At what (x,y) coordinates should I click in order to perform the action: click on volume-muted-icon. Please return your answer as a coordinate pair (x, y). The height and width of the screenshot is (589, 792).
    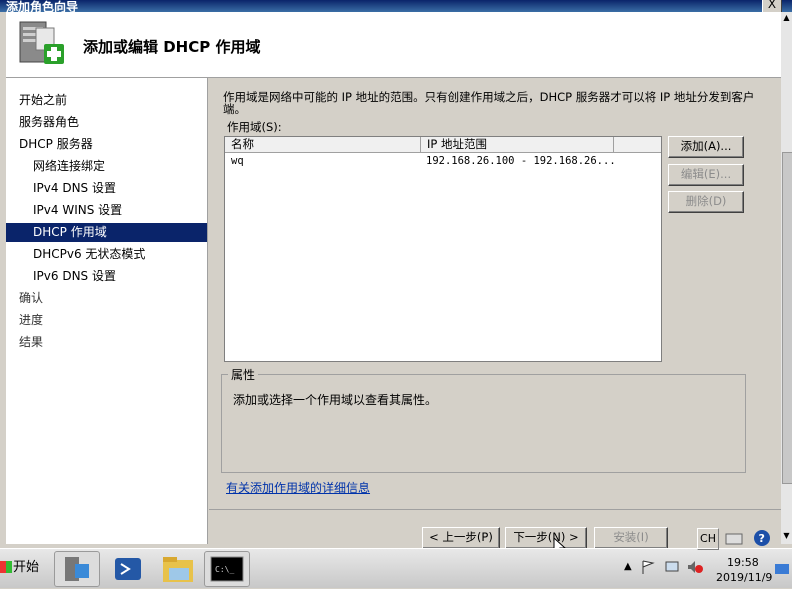
    Looking at the image, I should click on (695, 567).